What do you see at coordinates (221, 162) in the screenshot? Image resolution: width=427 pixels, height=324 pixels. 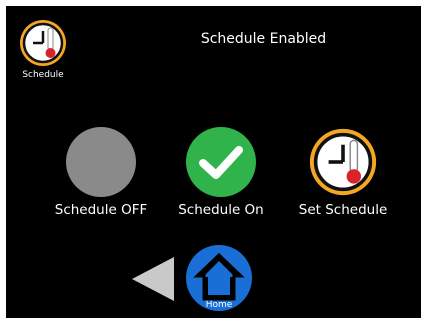 I see `check-icon` at bounding box center [221, 162].